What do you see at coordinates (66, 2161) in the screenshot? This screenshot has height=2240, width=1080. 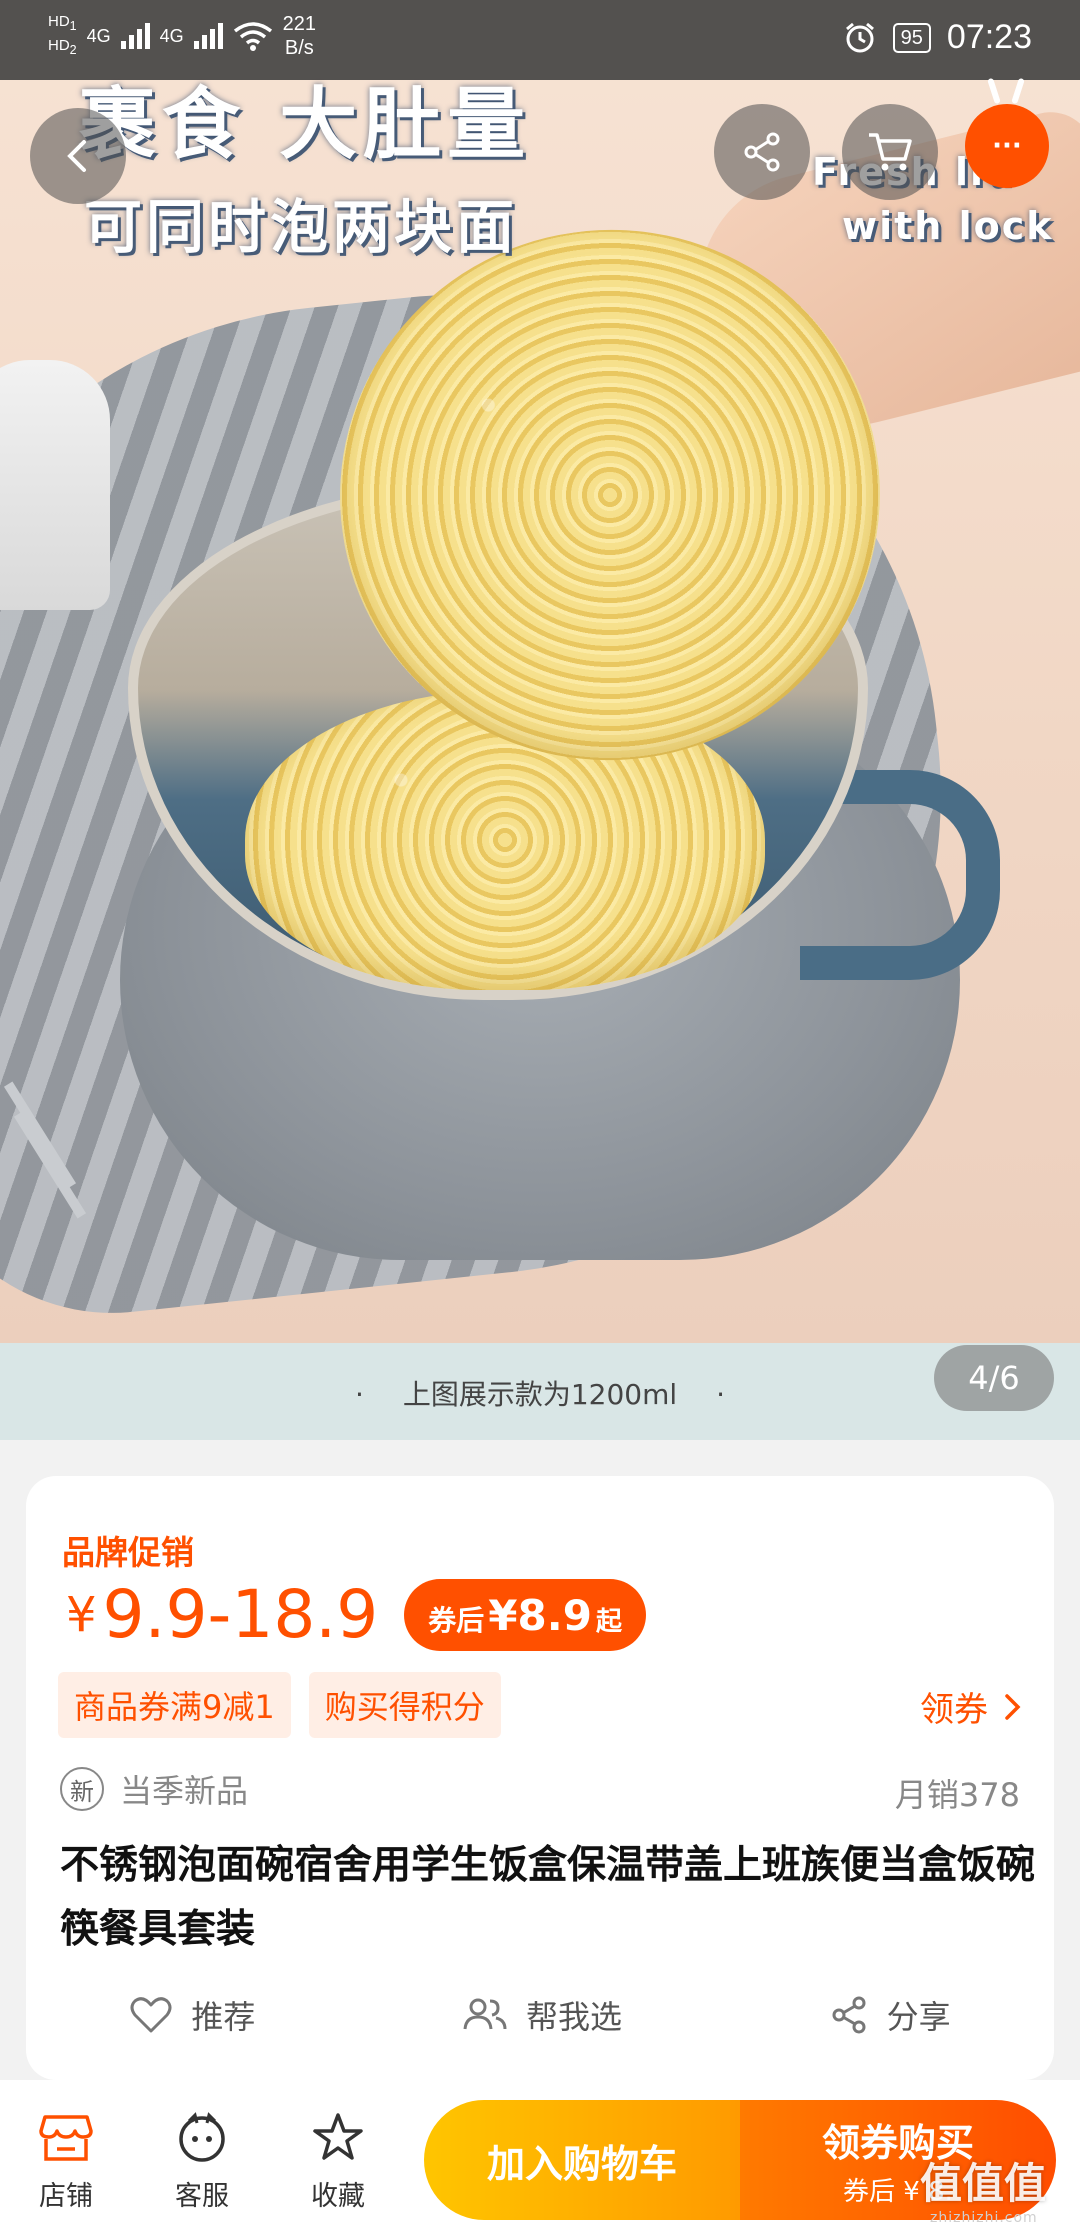 I see `shop-button: 店铺` at bounding box center [66, 2161].